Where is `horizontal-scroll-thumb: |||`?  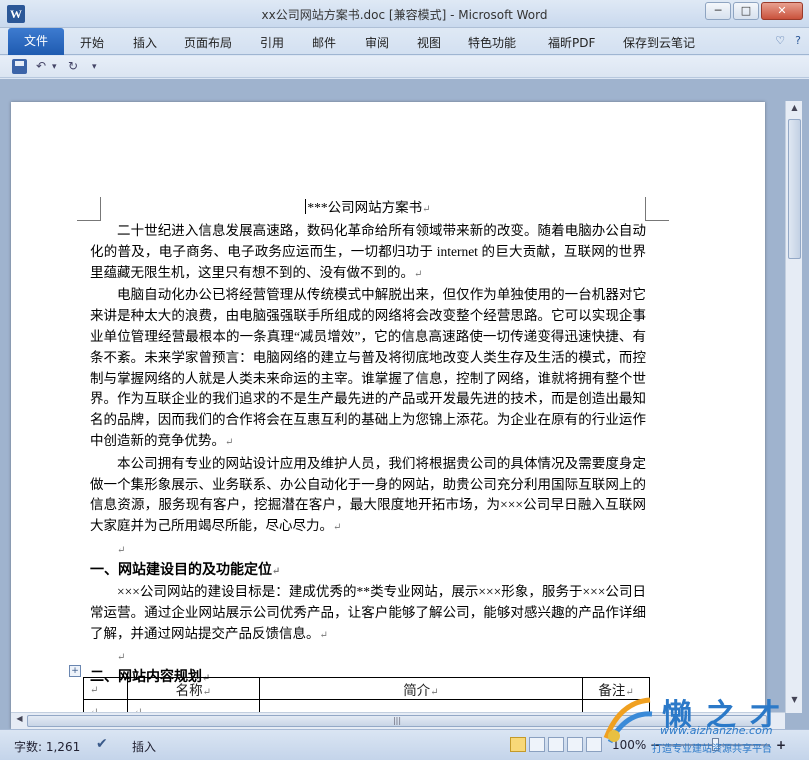 horizontal-scroll-thumb: ||| is located at coordinates (397, 721).